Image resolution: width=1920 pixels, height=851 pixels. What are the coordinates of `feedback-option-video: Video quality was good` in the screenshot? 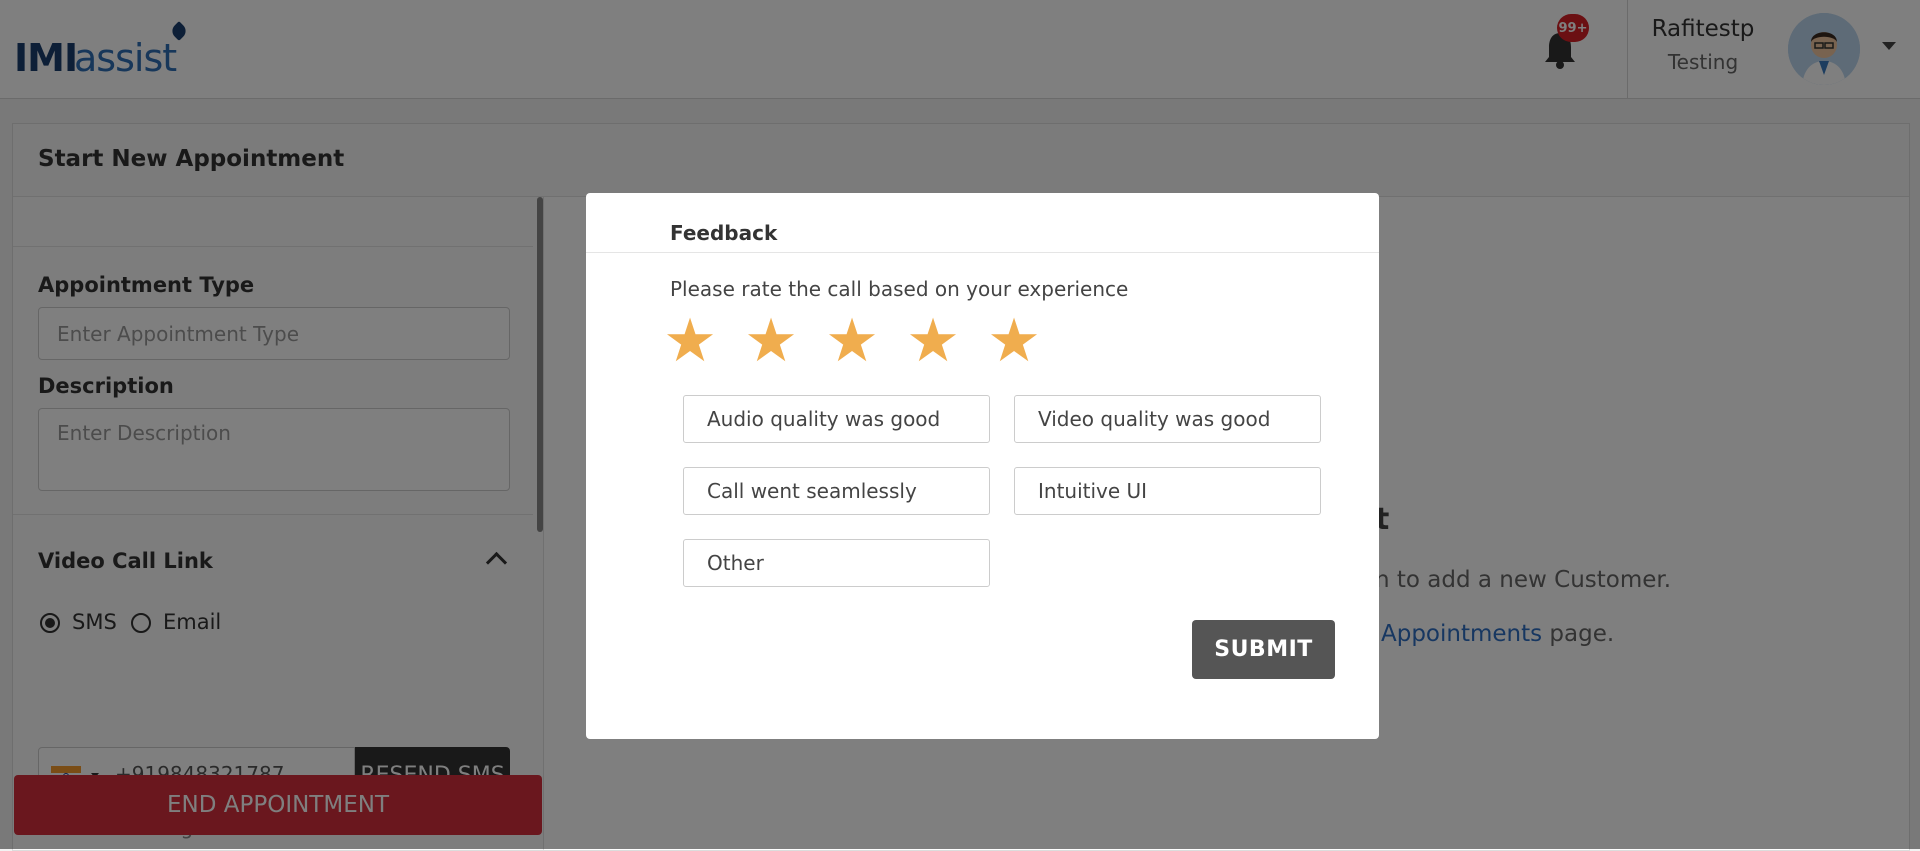 It's located at (1167, 419).